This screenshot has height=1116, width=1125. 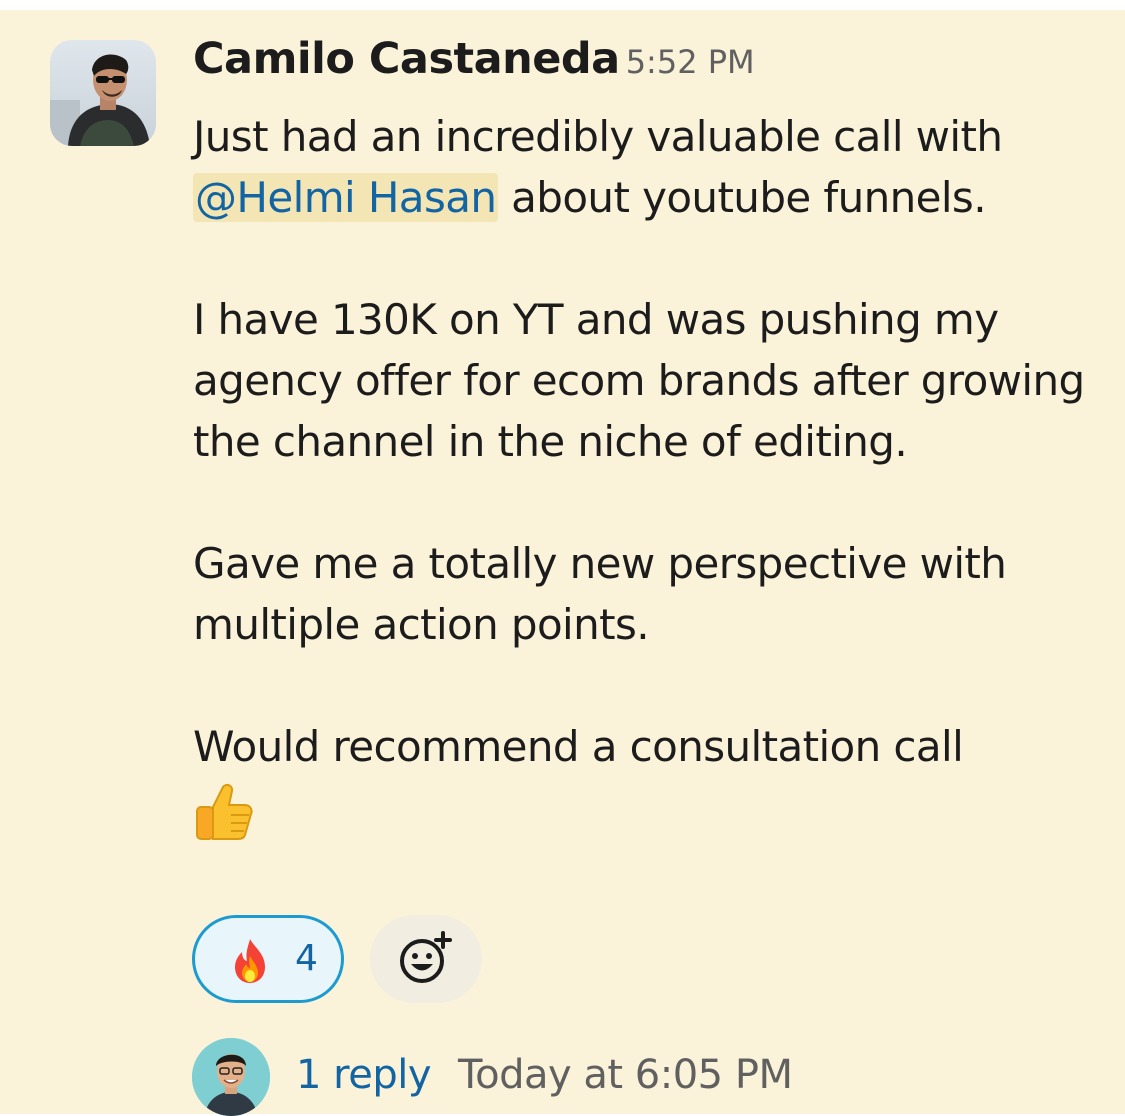 I want to click on message-line-2: about youtube funnels., so click(x=742, y=197).